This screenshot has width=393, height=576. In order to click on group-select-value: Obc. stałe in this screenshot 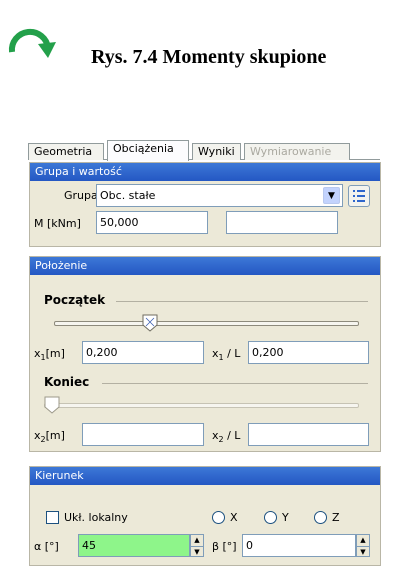, I will do `click(128, 195)`.